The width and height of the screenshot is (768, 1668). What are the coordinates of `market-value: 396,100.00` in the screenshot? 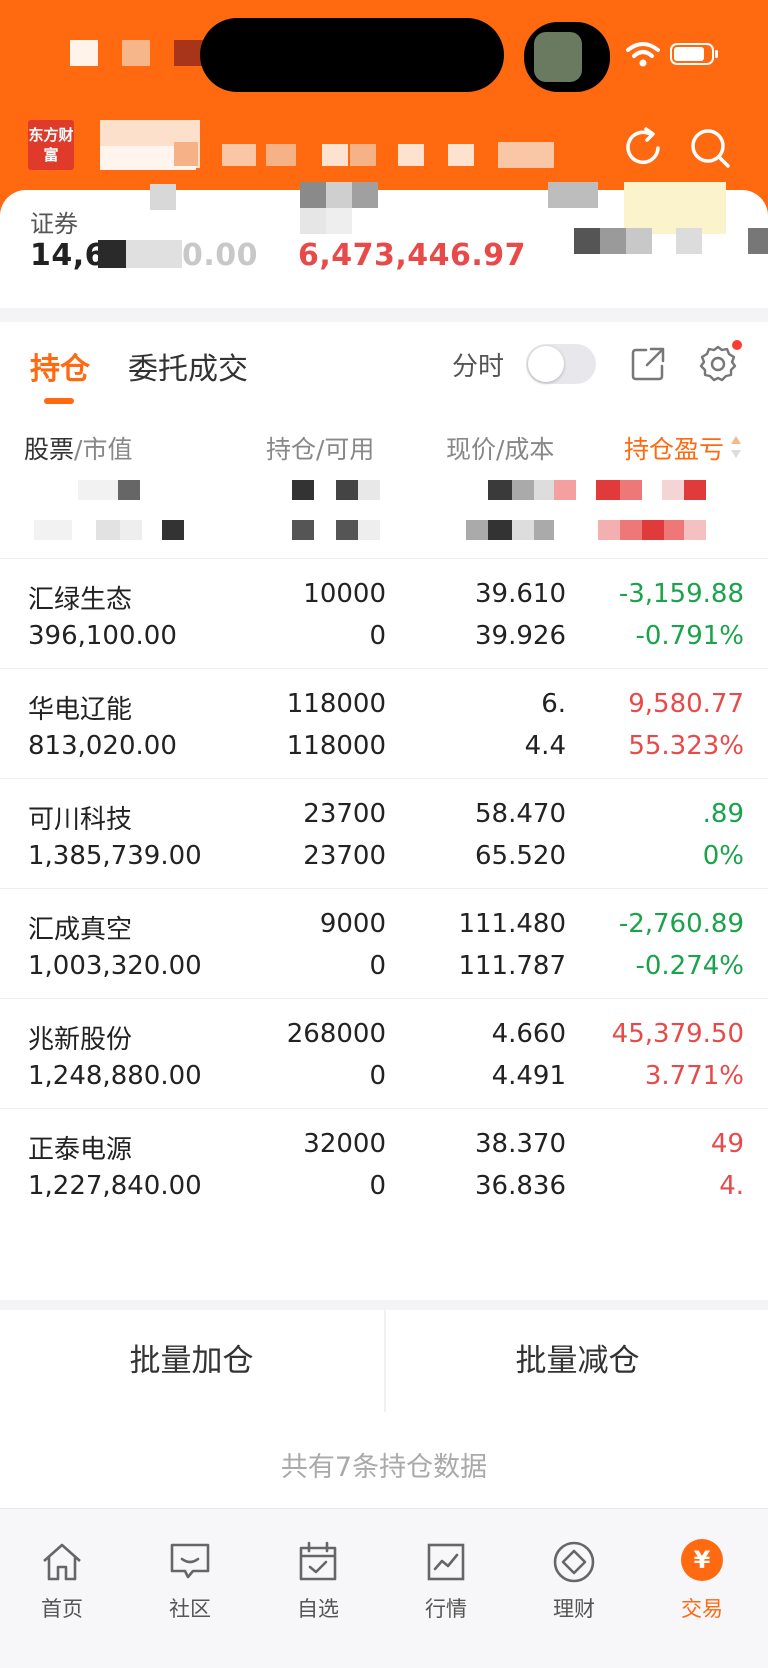 It's located at (102, 636).